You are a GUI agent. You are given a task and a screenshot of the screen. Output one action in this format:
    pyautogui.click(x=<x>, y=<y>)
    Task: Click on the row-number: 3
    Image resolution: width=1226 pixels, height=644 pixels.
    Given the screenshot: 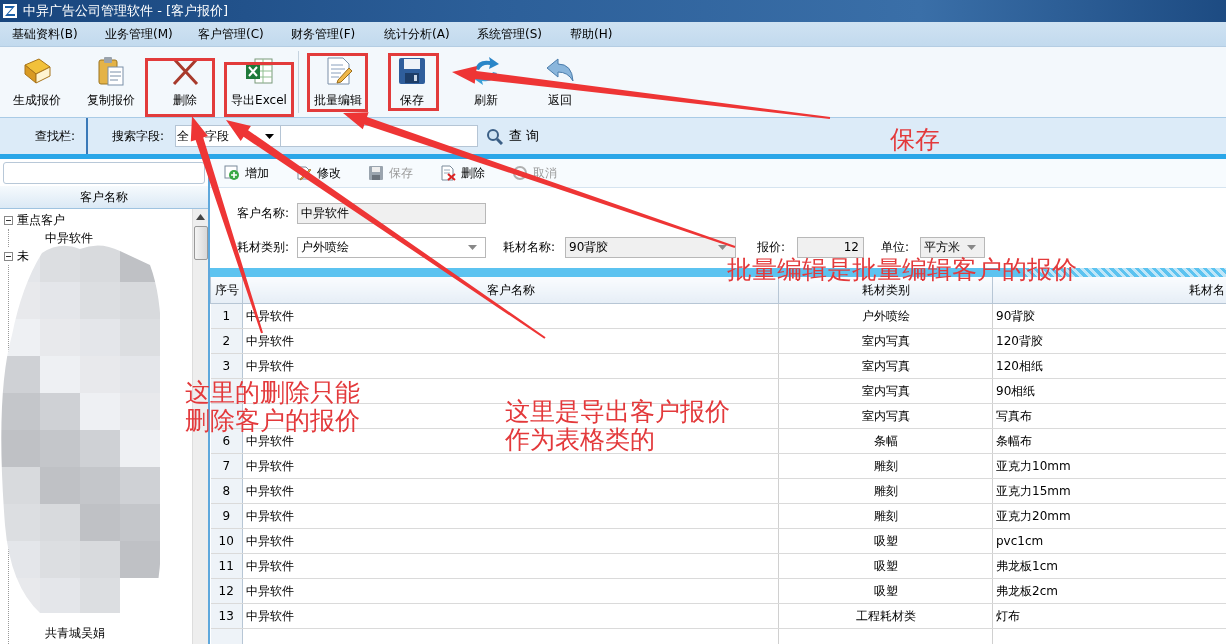 What is the action you would take?
    pyautogui.click(x=226, y=366)
    